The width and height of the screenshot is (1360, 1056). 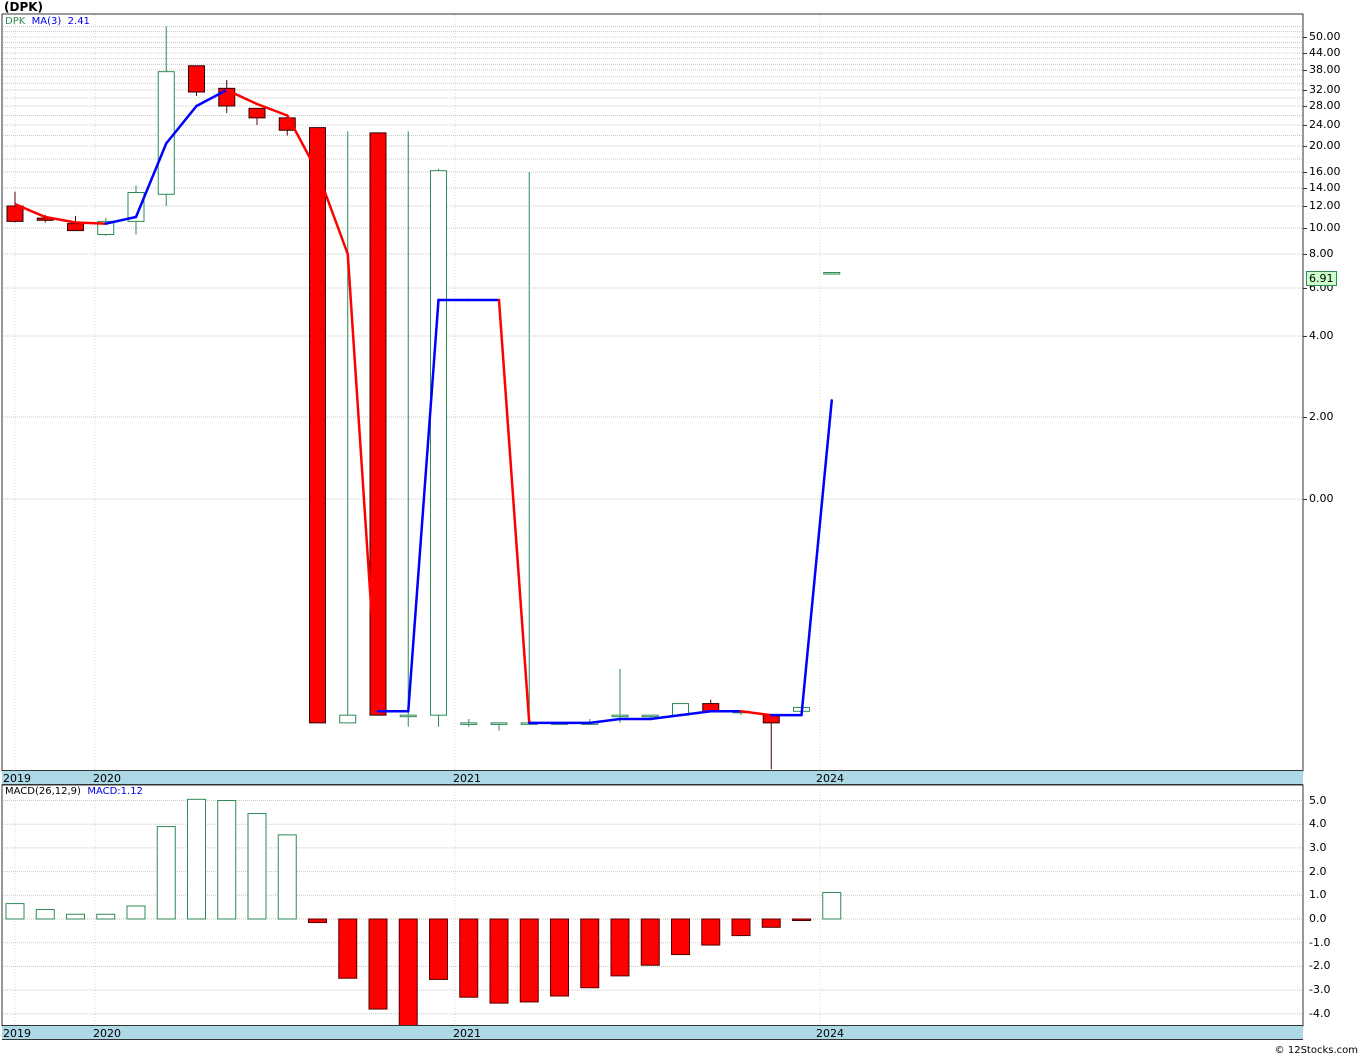 What do you see at coordinates (107, 778) in the screenshot?
I see `x-label-2020: 2020` at bounding box center [107, 778].